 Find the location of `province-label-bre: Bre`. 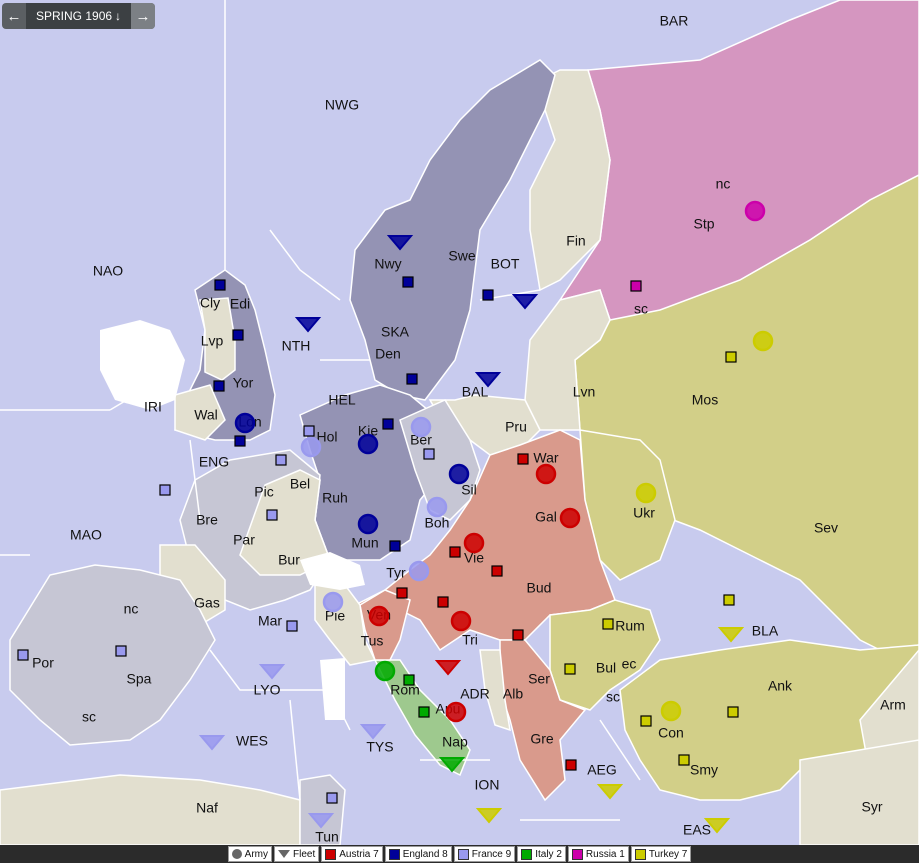

province-label-bre: Bre is located at coordinates (207, 520).